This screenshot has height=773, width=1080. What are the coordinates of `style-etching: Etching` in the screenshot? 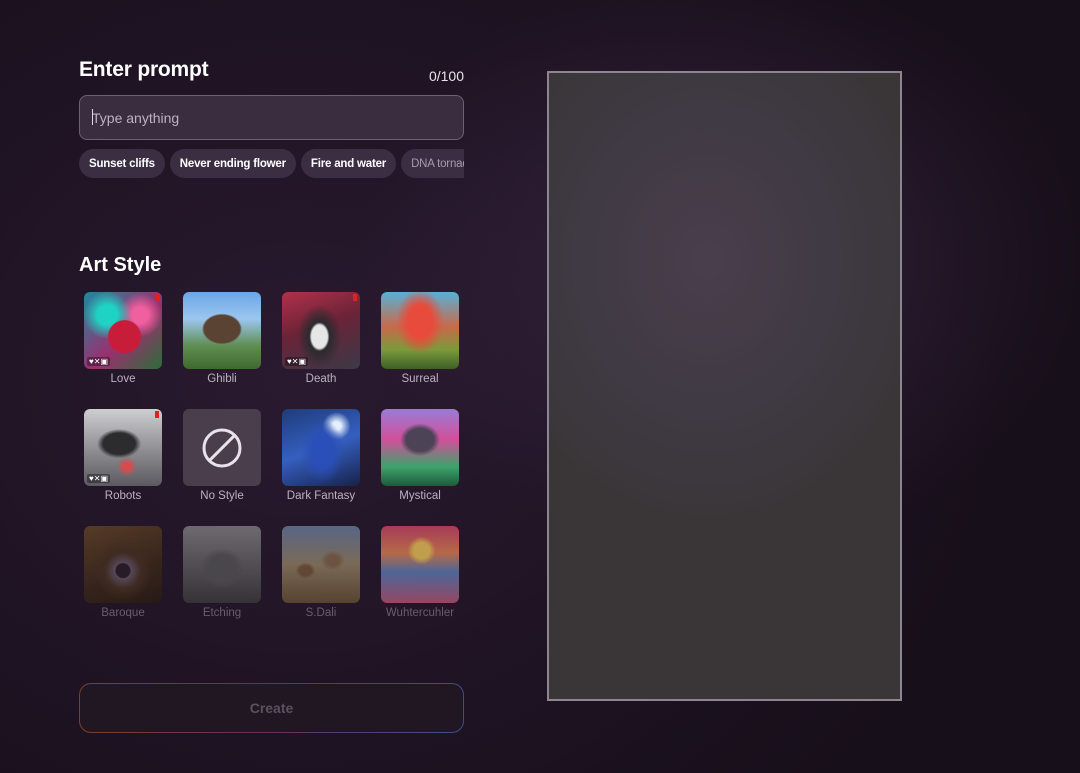 It's located at (222, 572).